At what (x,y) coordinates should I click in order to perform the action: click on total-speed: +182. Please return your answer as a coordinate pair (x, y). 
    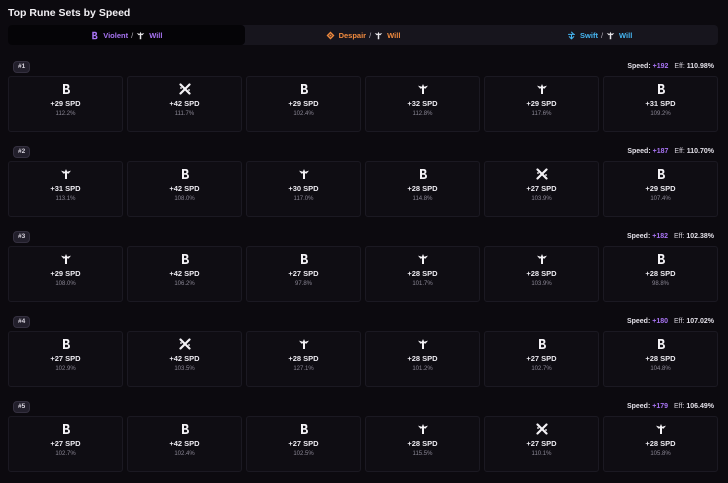
    Looking at the image, I should click on (660, 236).